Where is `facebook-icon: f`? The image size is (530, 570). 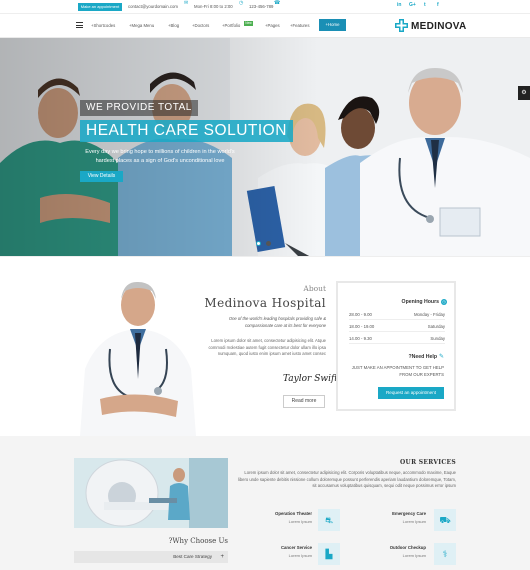 facebook-icon: f is located at coordinates (438, 5).